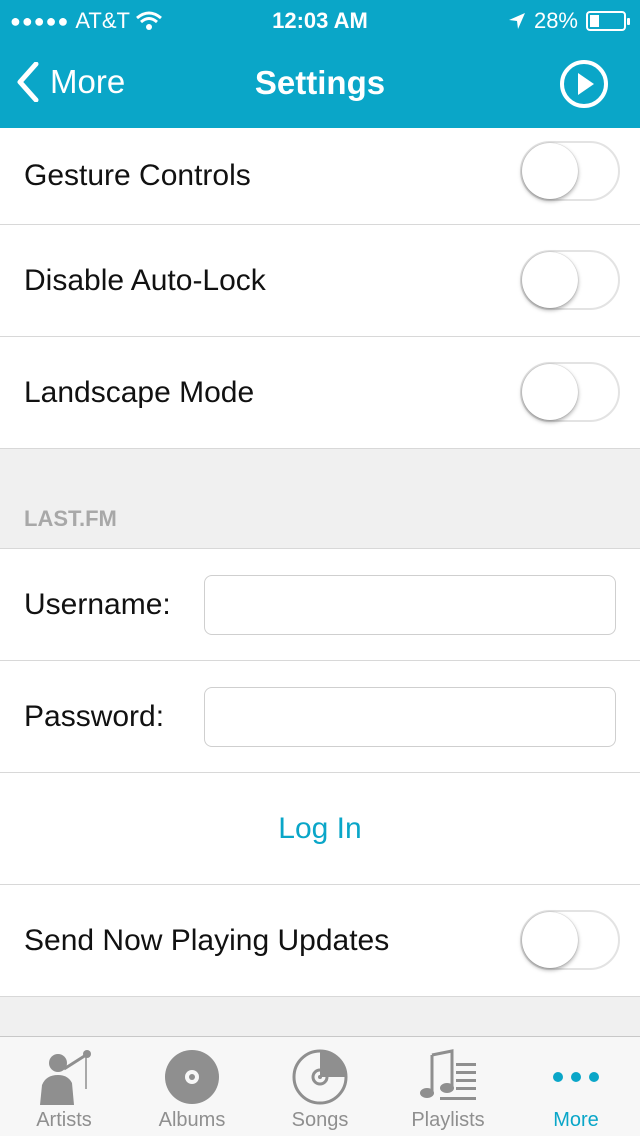 This screenshot has width=640, height=1136. I want to click on username-input, so click(410, 604).